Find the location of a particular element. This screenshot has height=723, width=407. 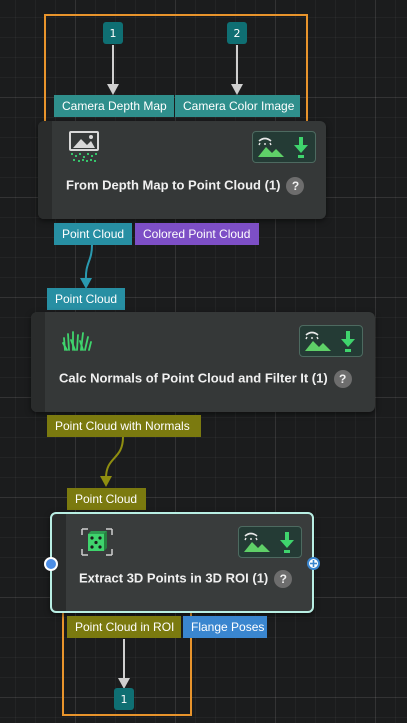

input-port-point-cloud-normals-node-label: Point Cloud is located at coordinates (86, 299).